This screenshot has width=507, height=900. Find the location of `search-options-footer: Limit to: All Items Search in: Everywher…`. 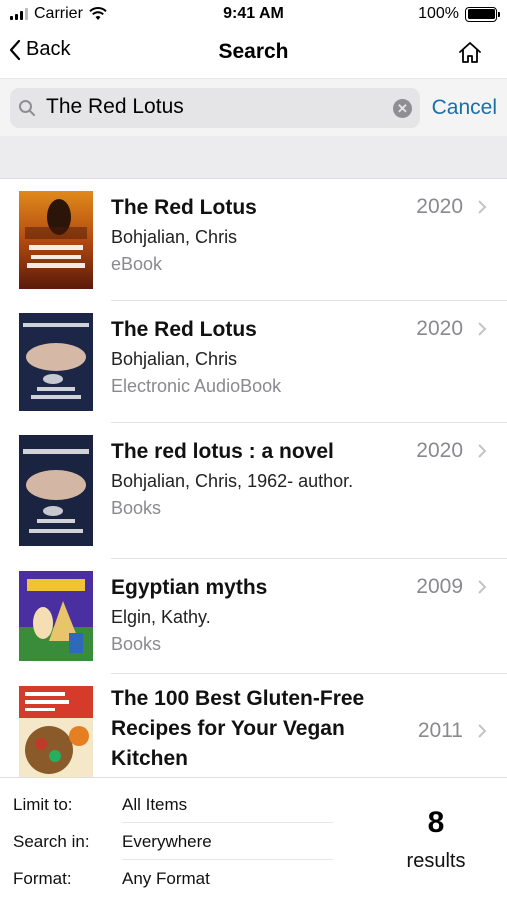

search-options-footer: Limit to: All Items Search in: Everywher… is located at coordinates (253, 838).